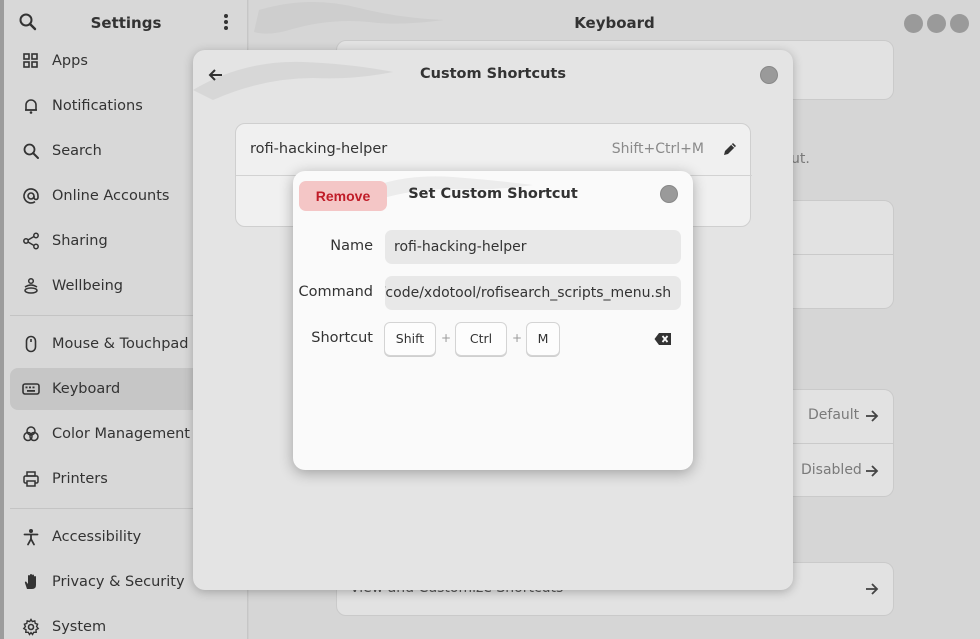  Describe the element at coordinates (494, 150) in the screenshot. I see `list-item: rofi-hacking-helper Shift+Ctrl+M` at that location.